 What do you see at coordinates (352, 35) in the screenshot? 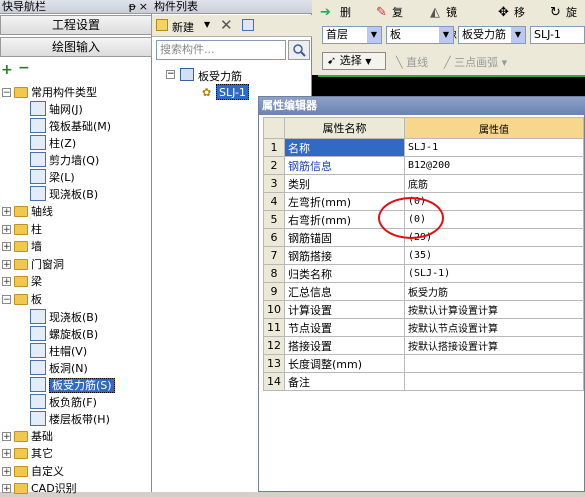
I see `floor-select: 首层 ▼` at bounding box center [352, 35].